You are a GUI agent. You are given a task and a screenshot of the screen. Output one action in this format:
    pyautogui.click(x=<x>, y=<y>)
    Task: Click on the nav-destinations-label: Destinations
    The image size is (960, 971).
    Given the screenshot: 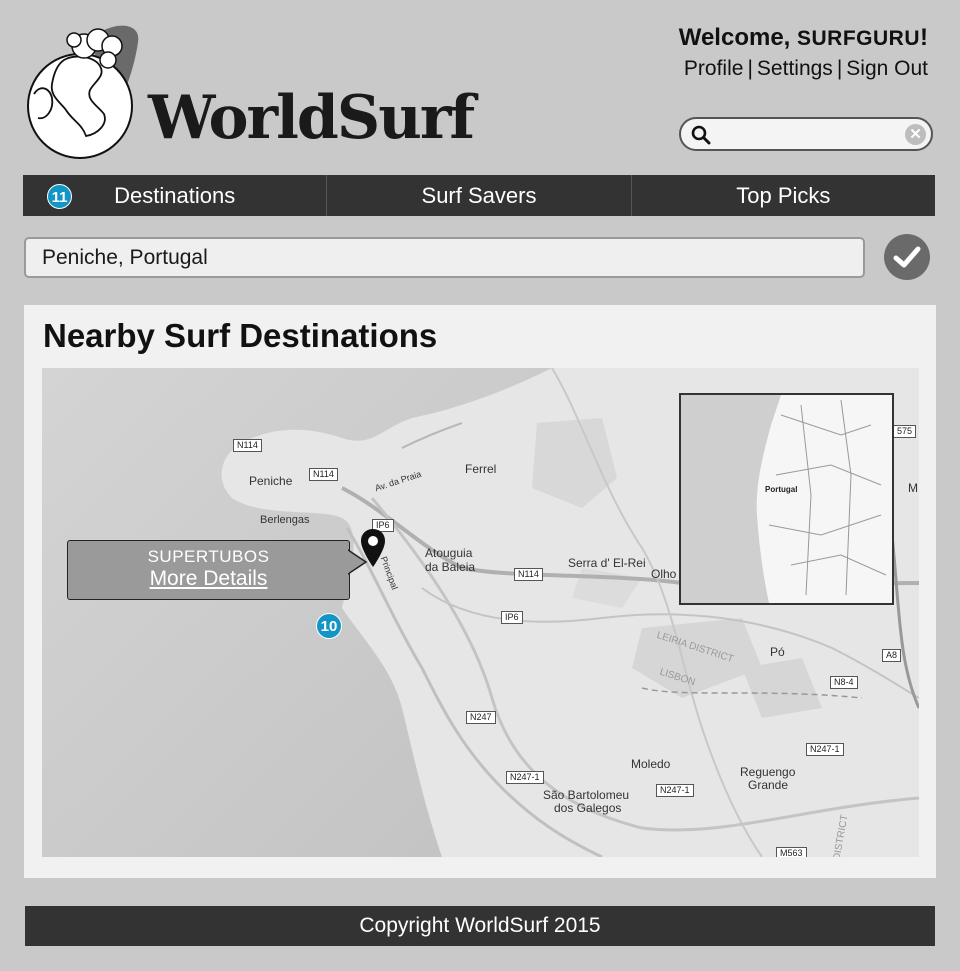 What is the action you would take?
    pyautogui.click(x=175, y=195)
    